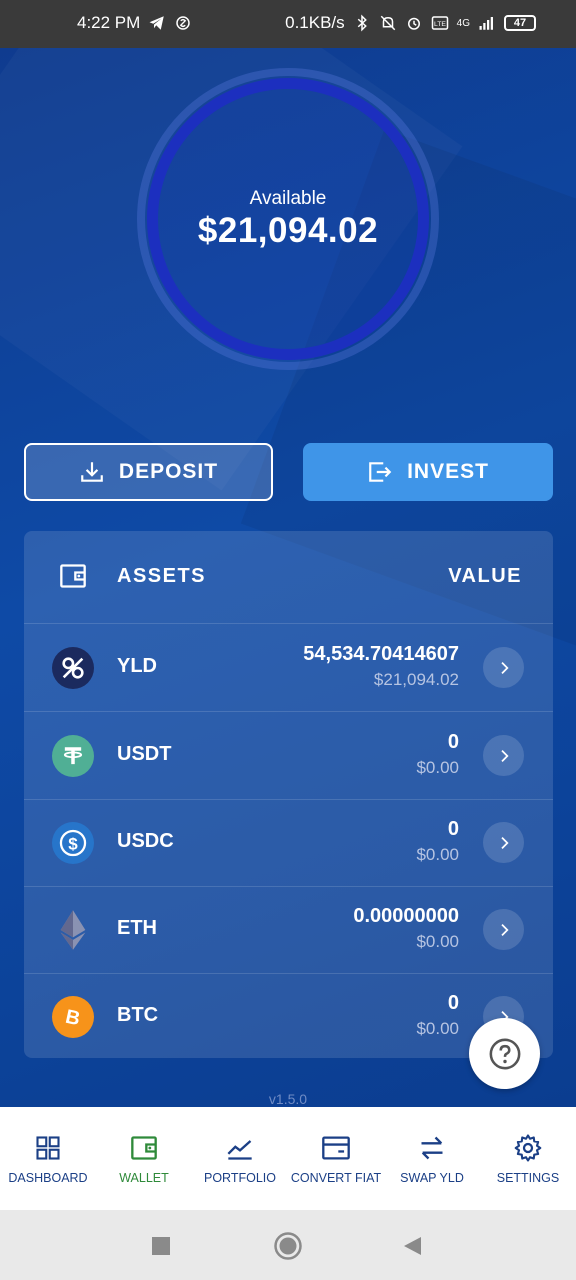 The height and width of the screenshot is (1280, 576). I want to click on asset-symbol: ETH, so click(137, 928).